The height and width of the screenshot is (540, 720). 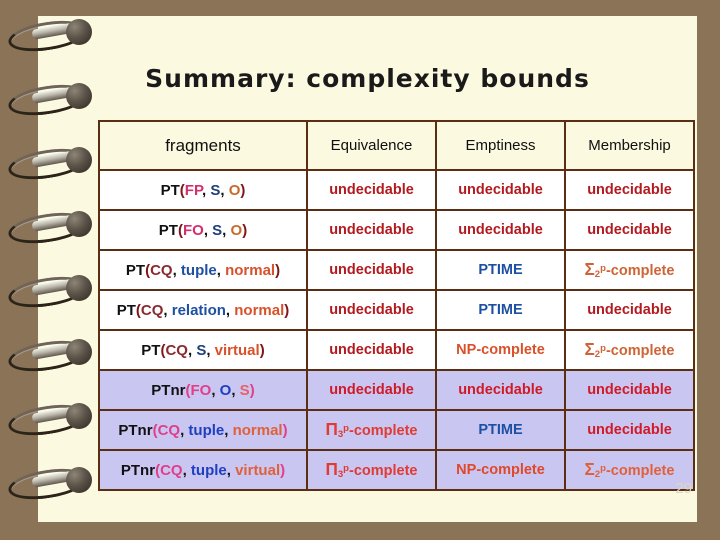 What do you see at coordinates (203, 310) in the screenshot?
I see `cell-fragment: PT(CQ, relation, normal)` at bounding box center [203, 310].